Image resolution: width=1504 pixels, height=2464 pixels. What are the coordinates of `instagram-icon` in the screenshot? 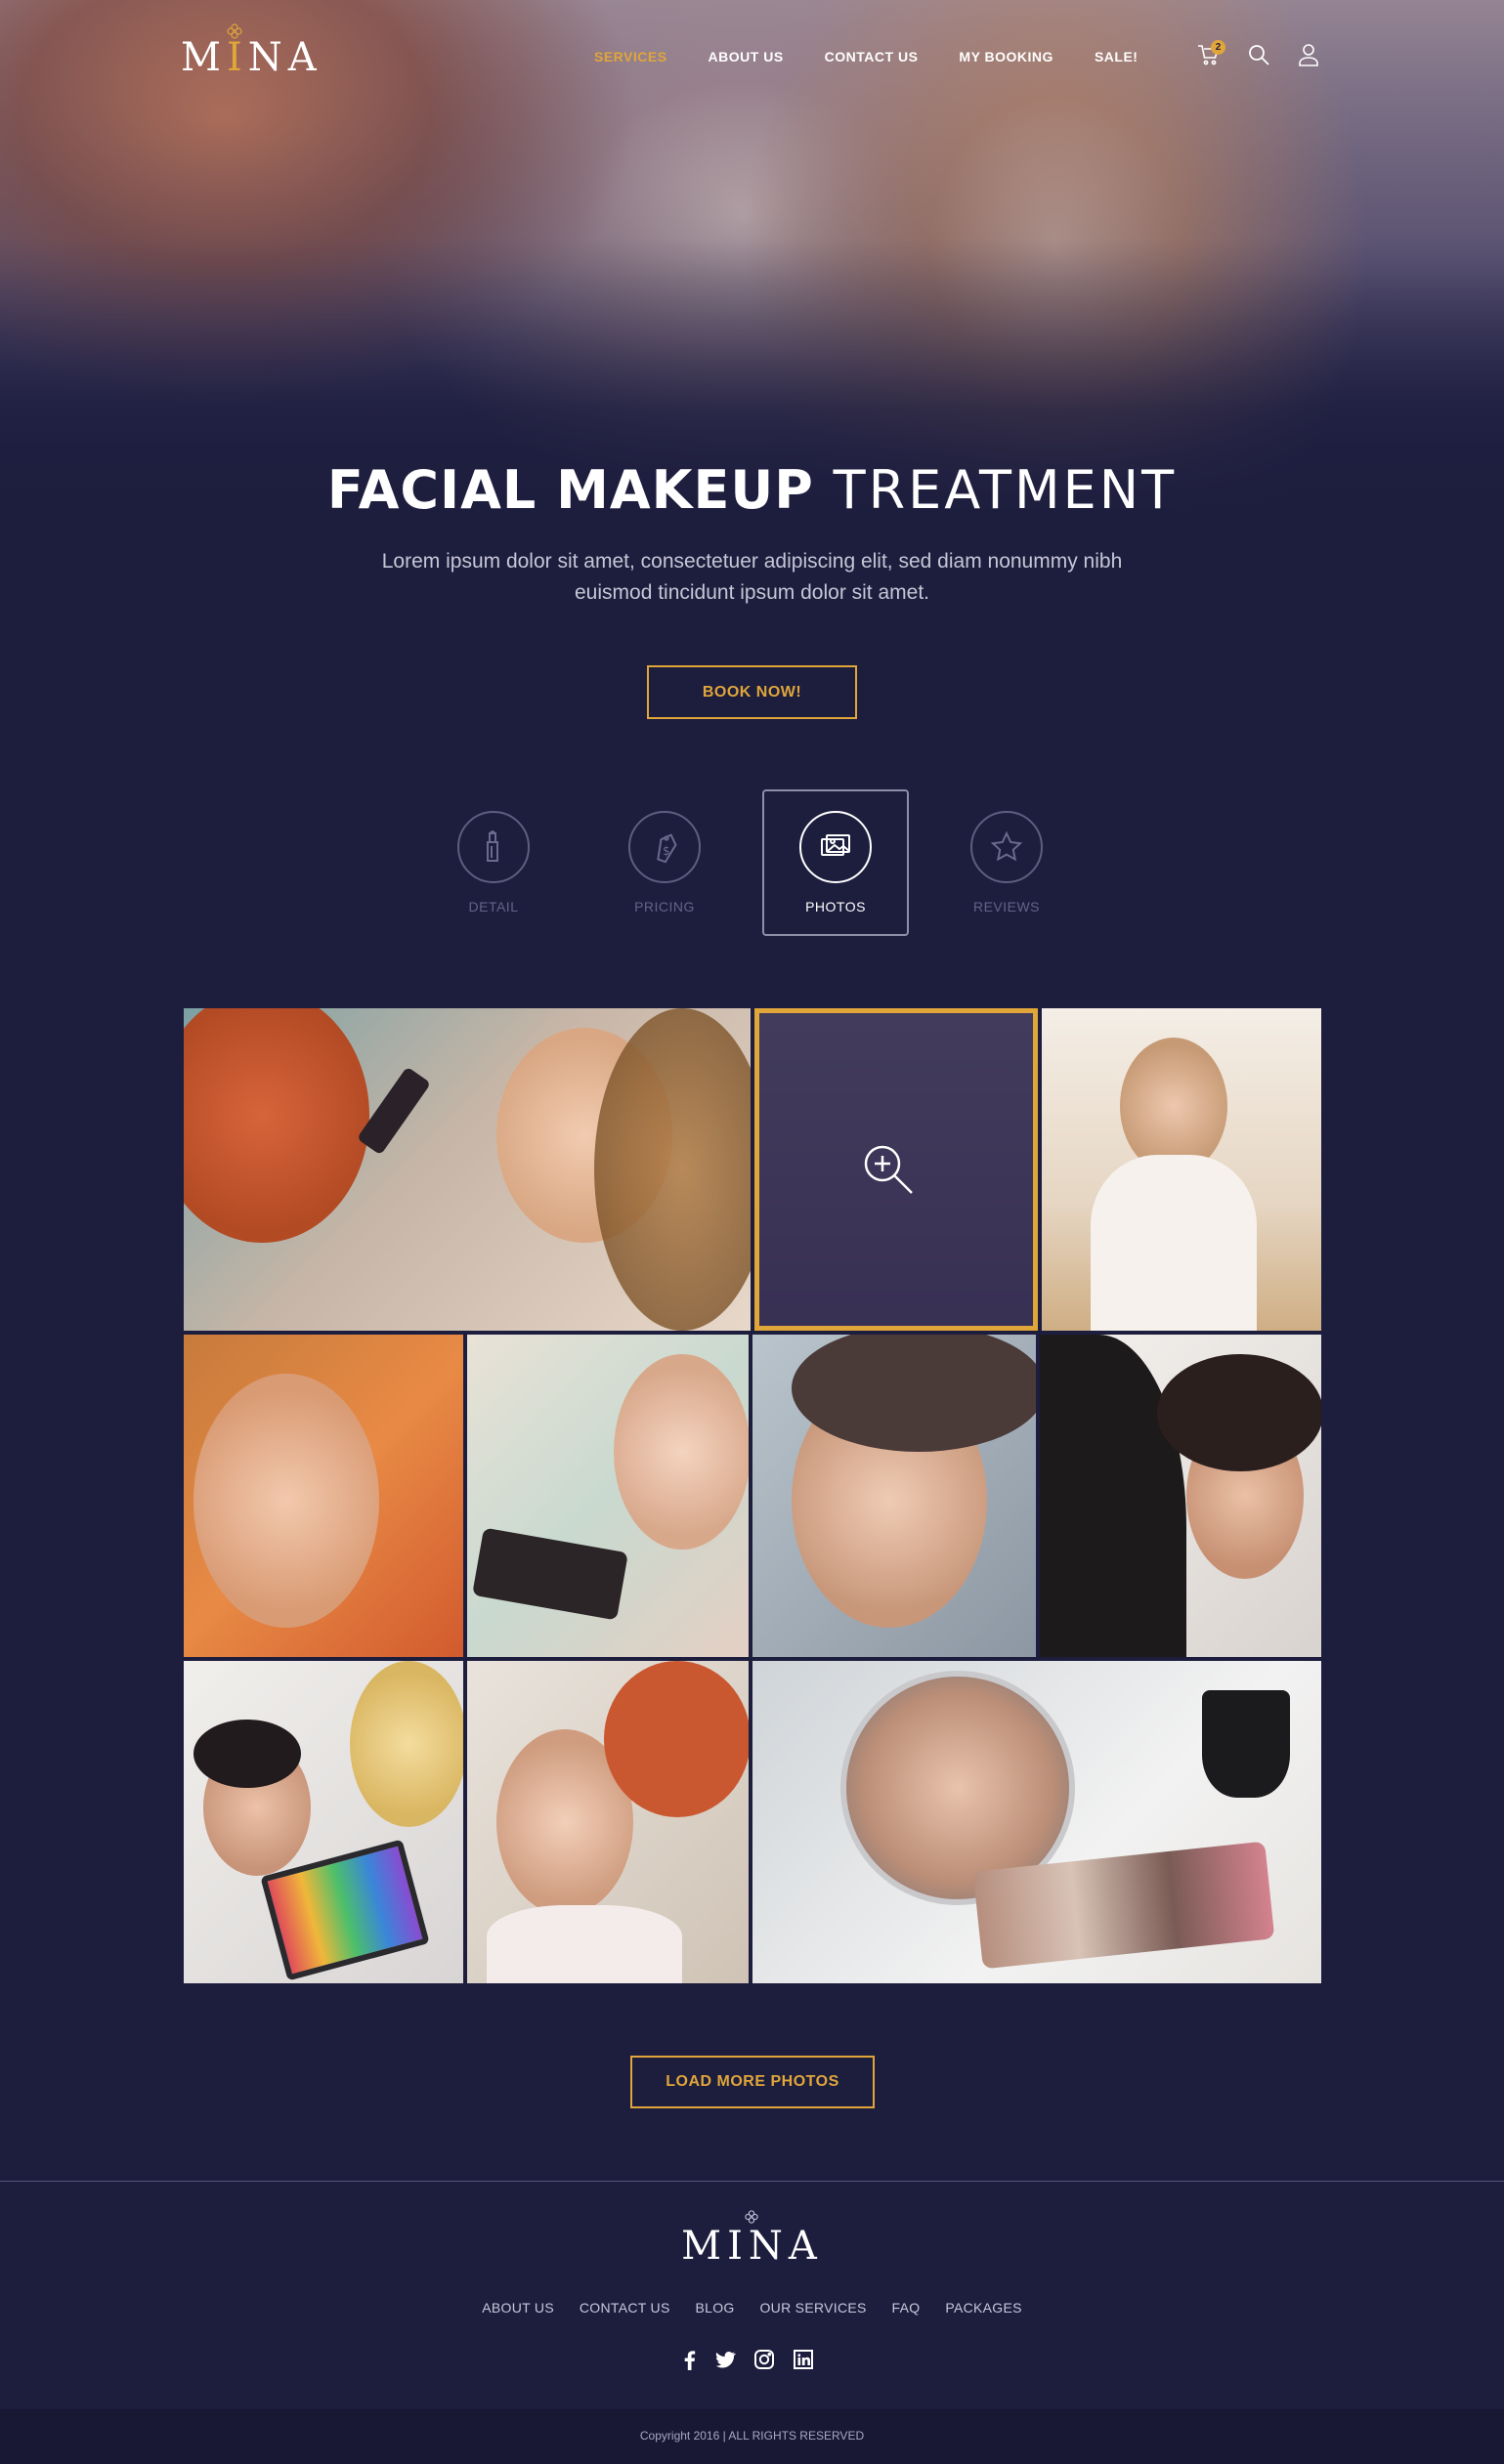 It's located at (764, 2360).